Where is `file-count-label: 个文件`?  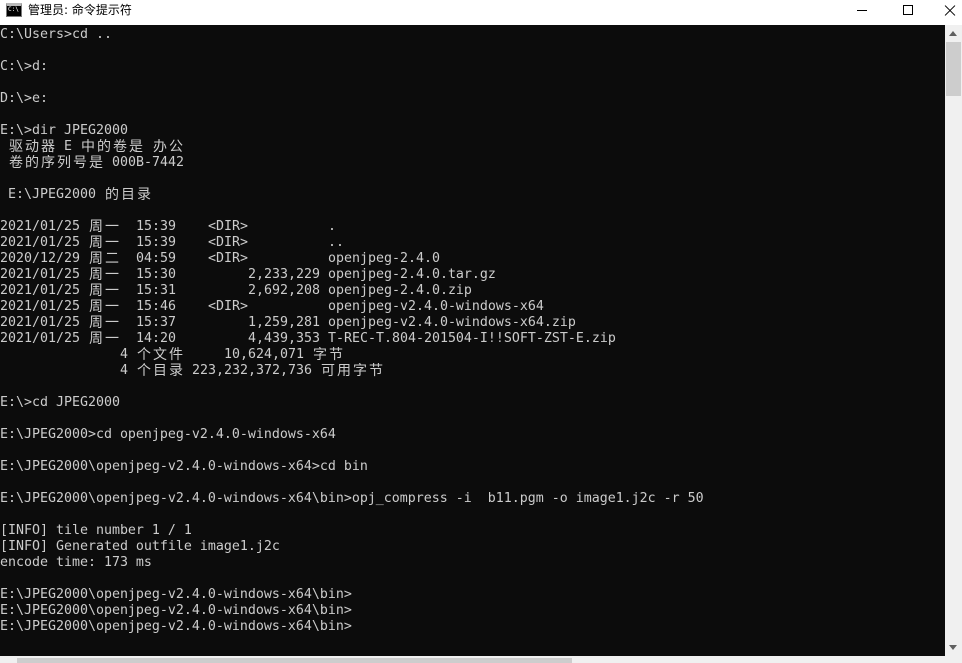
file-count-label: 个文件 is located at coordinates (160, 355).